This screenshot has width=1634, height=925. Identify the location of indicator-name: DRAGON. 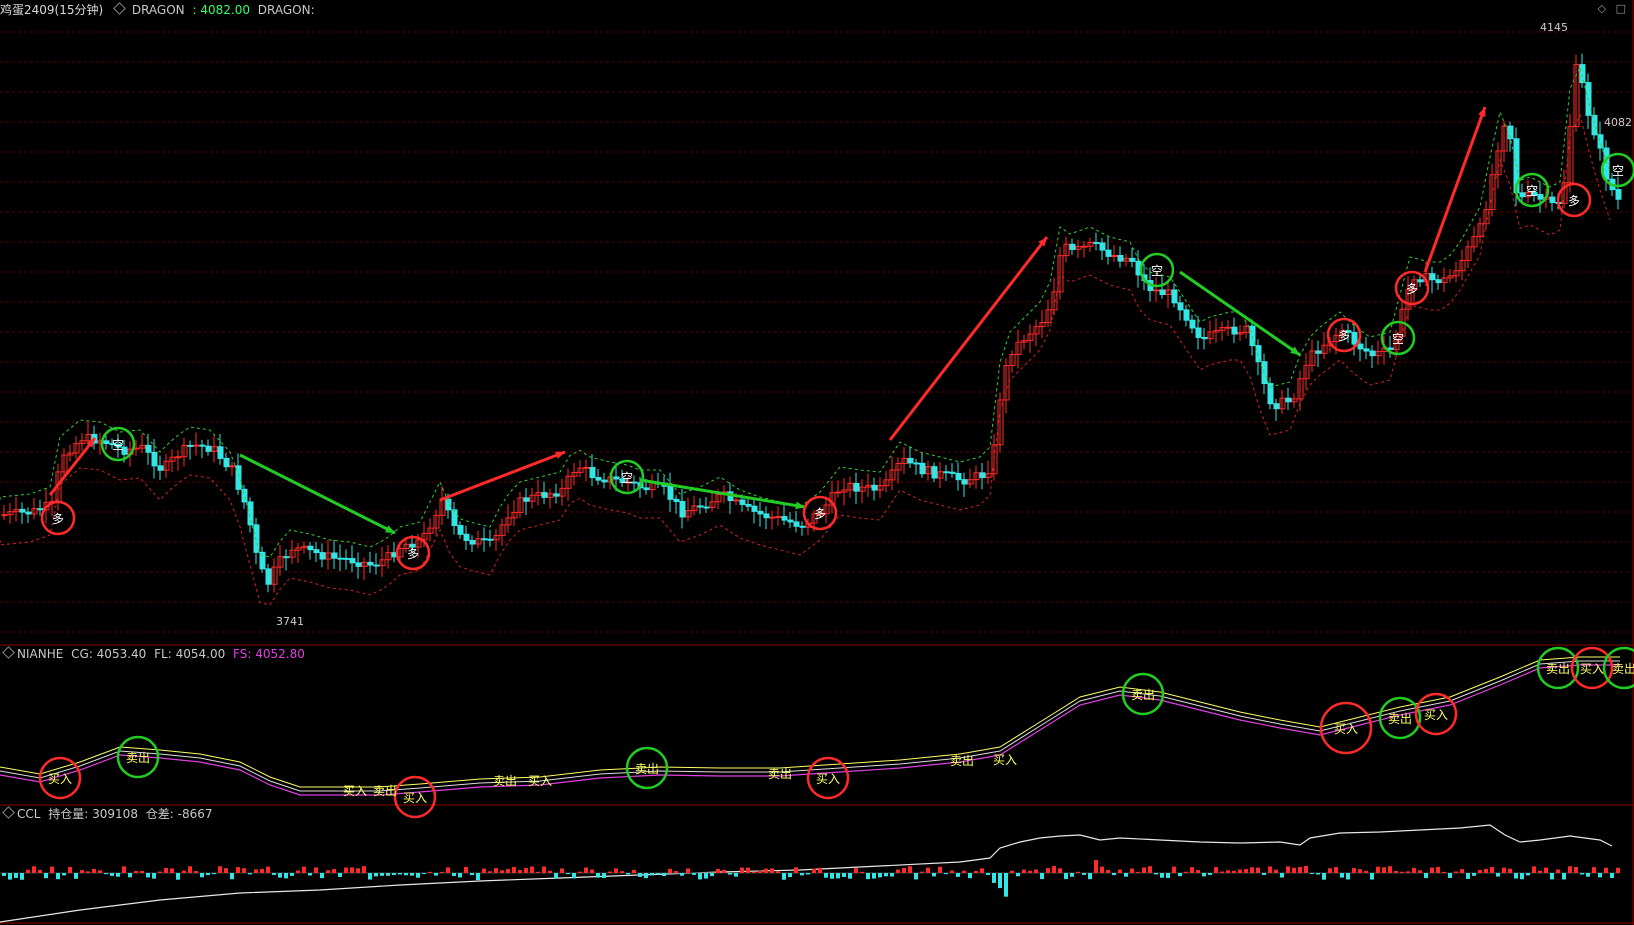
(158, 10).